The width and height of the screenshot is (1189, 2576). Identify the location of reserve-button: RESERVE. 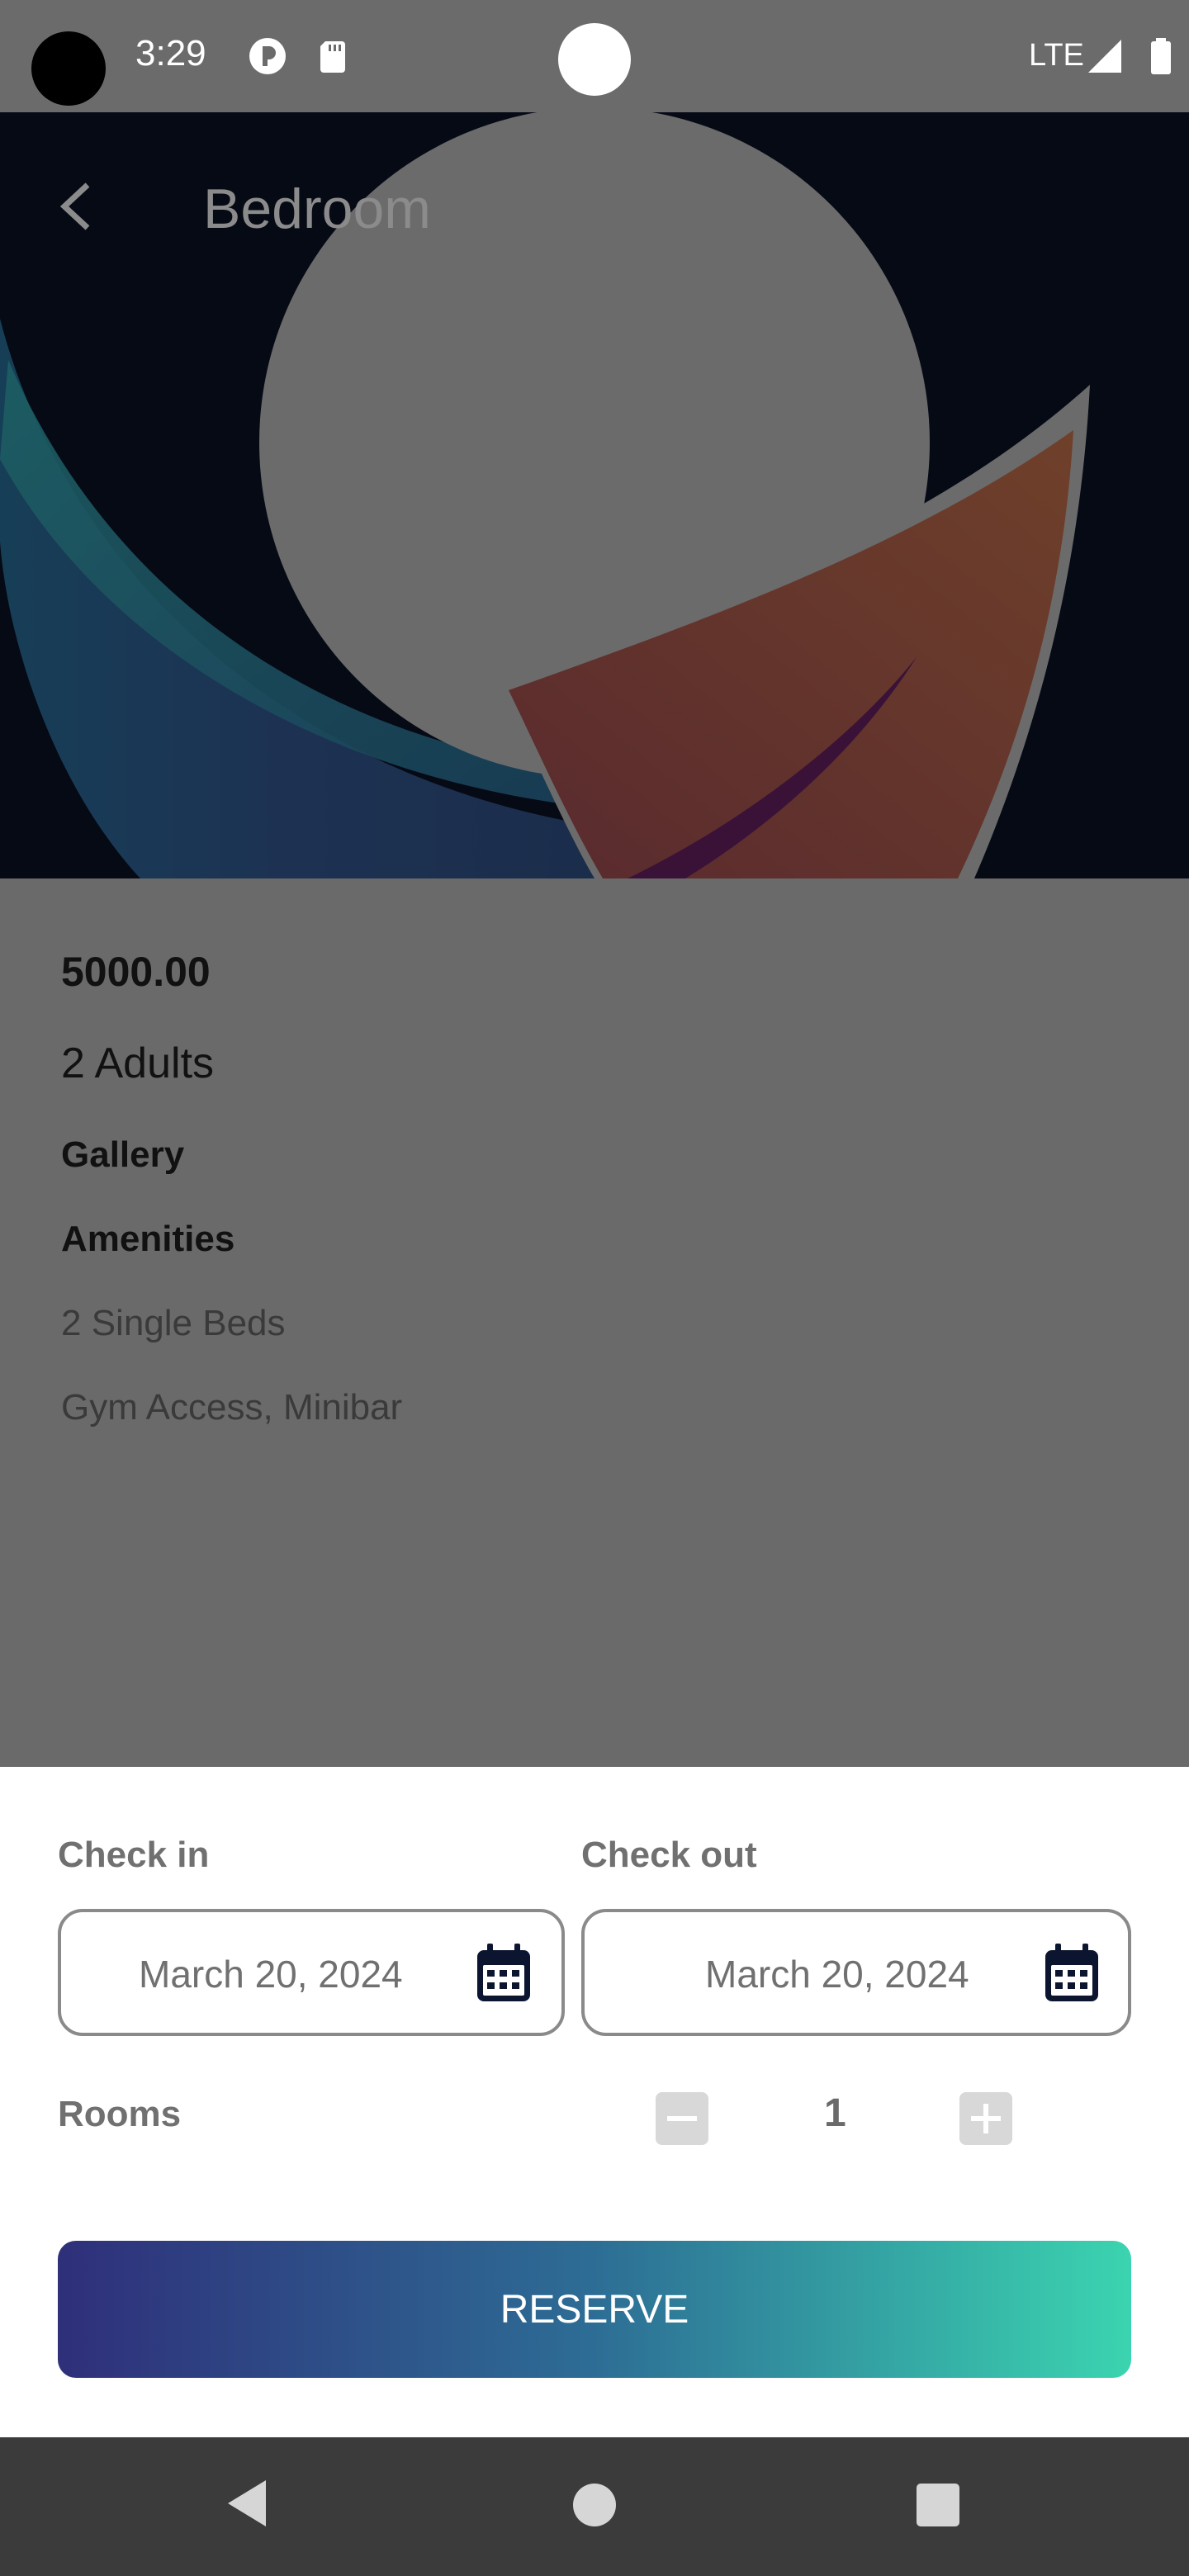
(594, 2309).